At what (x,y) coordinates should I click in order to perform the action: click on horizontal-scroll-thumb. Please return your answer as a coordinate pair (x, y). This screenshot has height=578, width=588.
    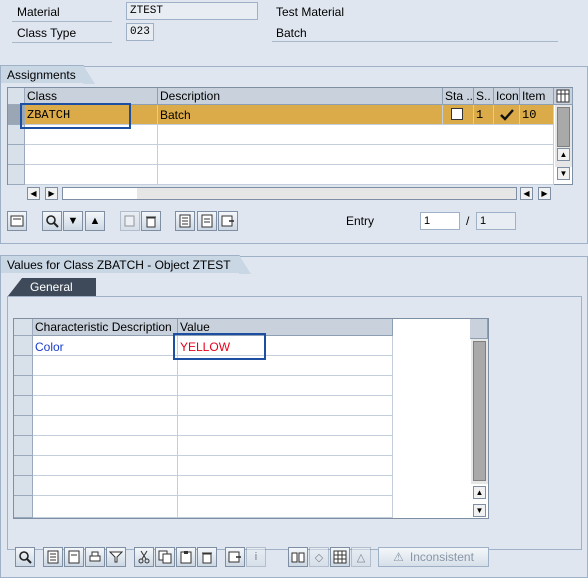
    Looking at the image, I should click on (100, 193).